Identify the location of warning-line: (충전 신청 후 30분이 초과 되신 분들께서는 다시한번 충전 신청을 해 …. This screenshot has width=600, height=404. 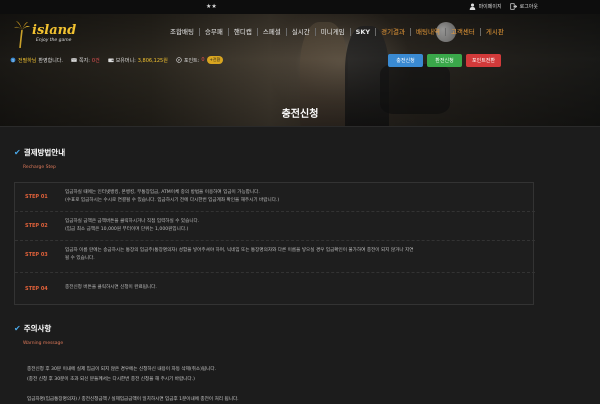
(111, 379).